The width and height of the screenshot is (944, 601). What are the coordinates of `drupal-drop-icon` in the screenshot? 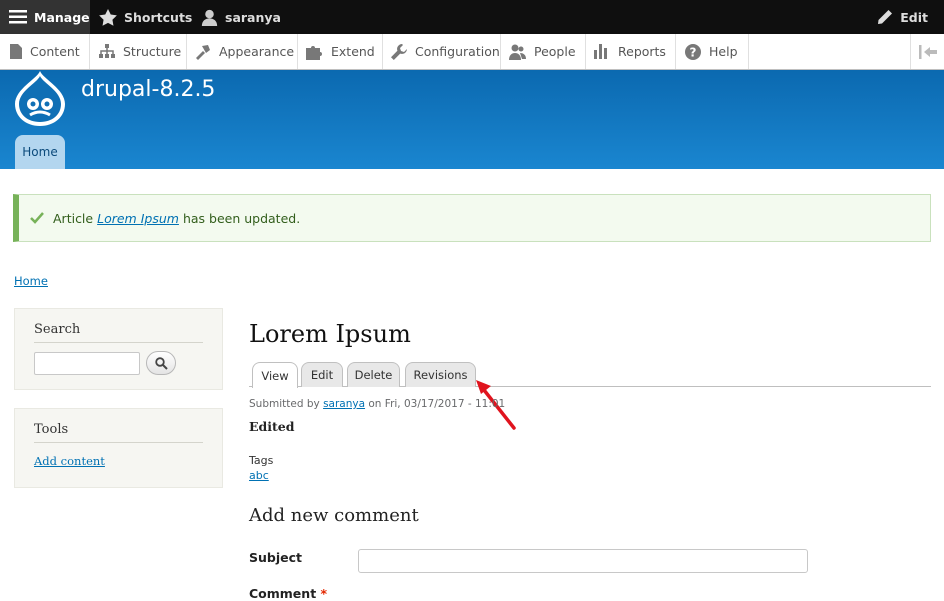 It's located at (40, 98).